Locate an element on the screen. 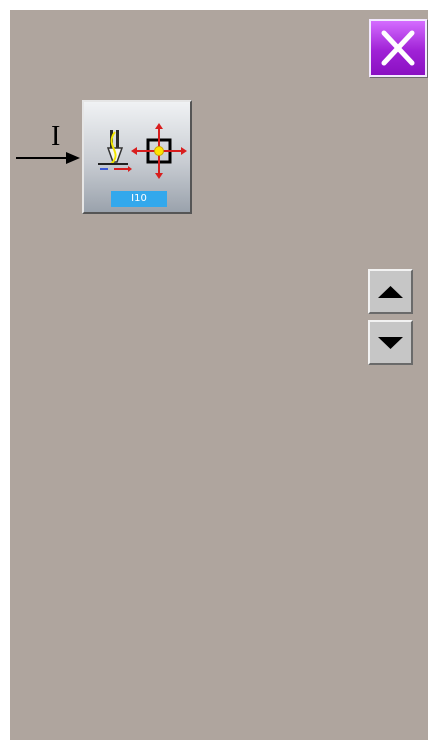 This screenshot has height=742, width=429. scroll-up-button is located at coordinates (390, 291).